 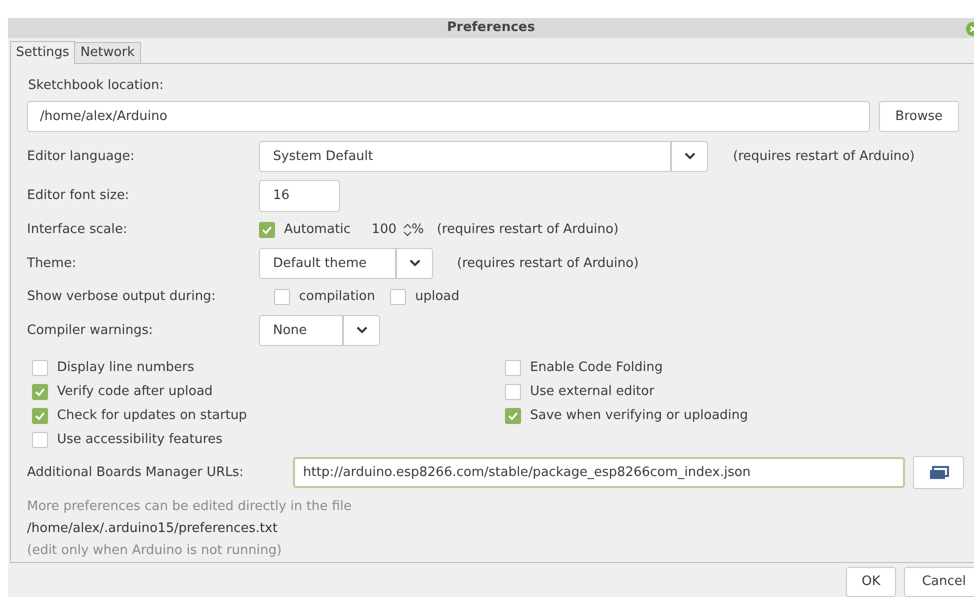 What do you see at coordinates (155, 551) in the screenshot?
I see `hint-text: (edit only when Arduino is not running)` at bounding box center [155, 551].